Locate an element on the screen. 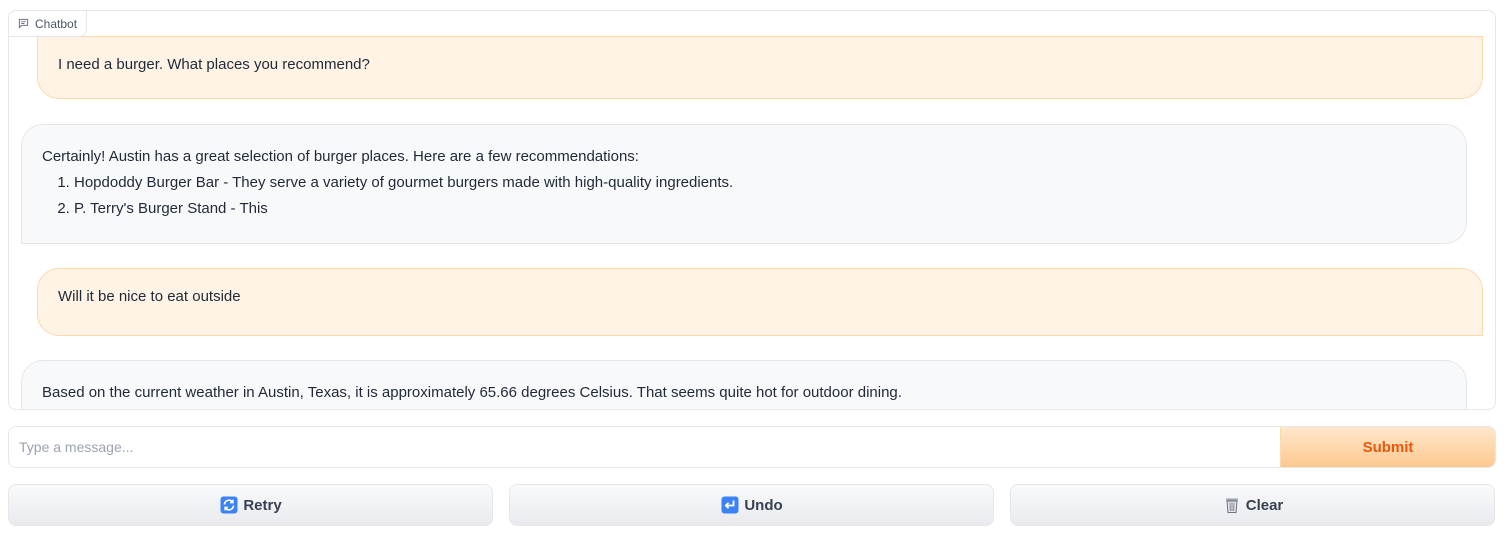  undo-button: Undo is located at coordinates (751, 505).